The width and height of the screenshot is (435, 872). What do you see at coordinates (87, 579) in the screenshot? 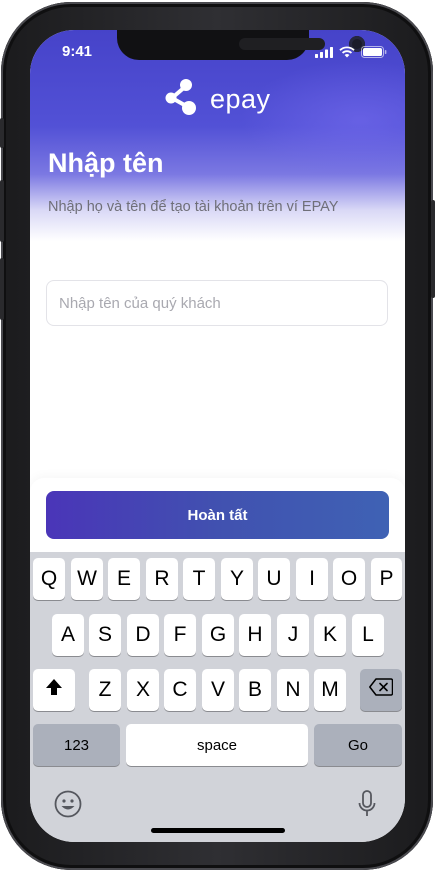
I see `key-w: W` at bounding box center [87, 579].